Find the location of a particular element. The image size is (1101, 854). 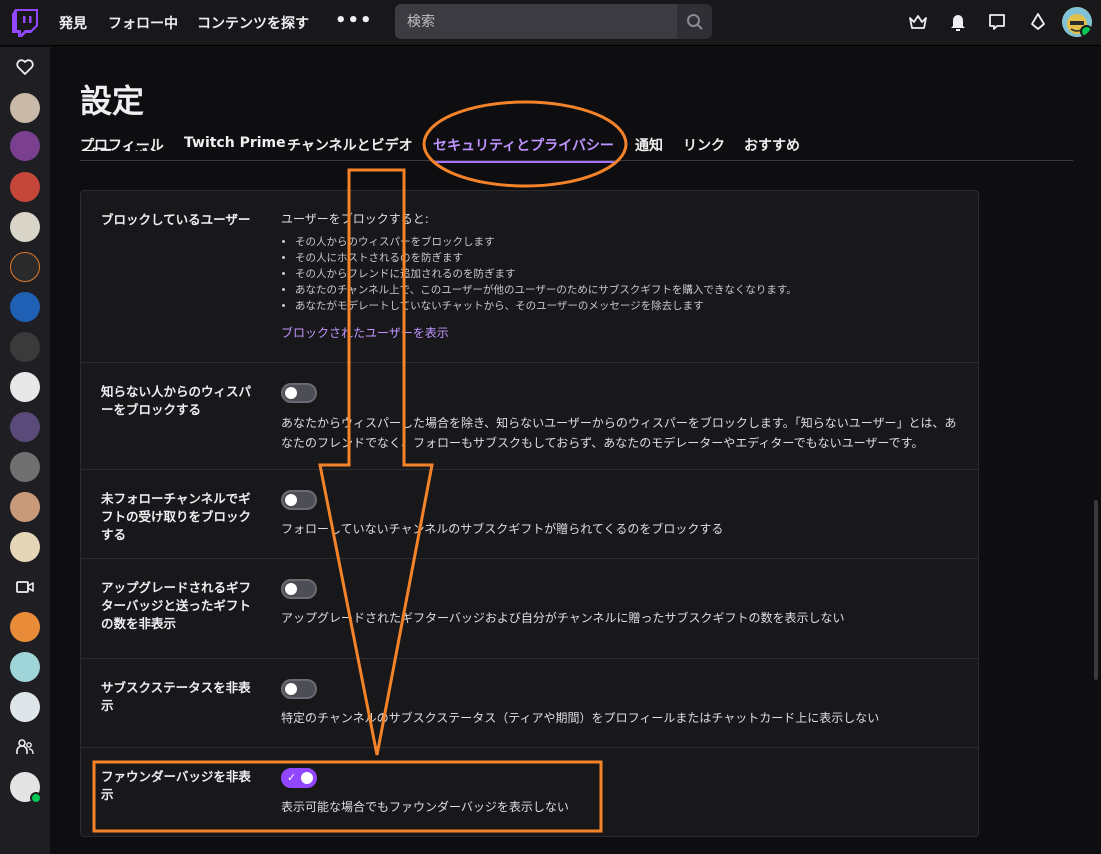

setting-label: ファウンダーバッジを非表示 is located at coordinates (176, 785).